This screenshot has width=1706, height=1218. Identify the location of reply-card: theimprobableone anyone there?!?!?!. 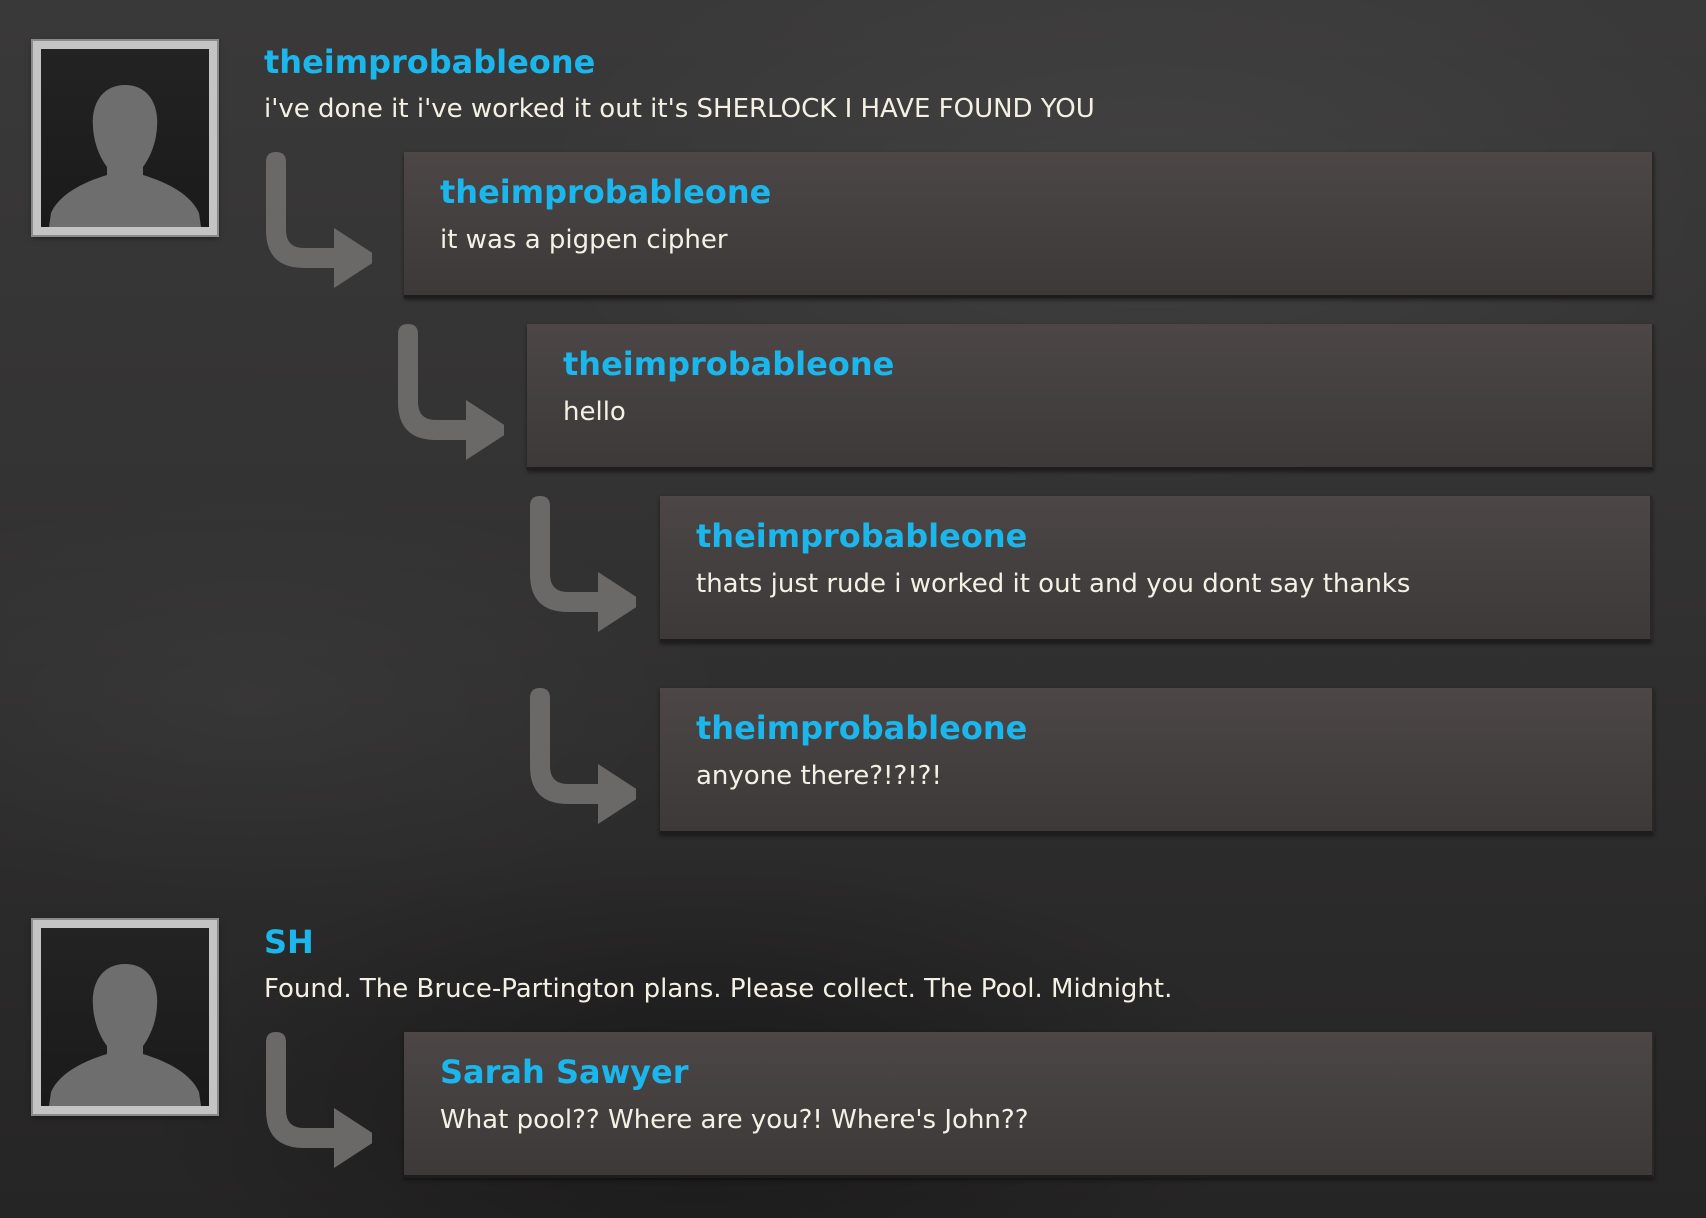
(1157, 761).